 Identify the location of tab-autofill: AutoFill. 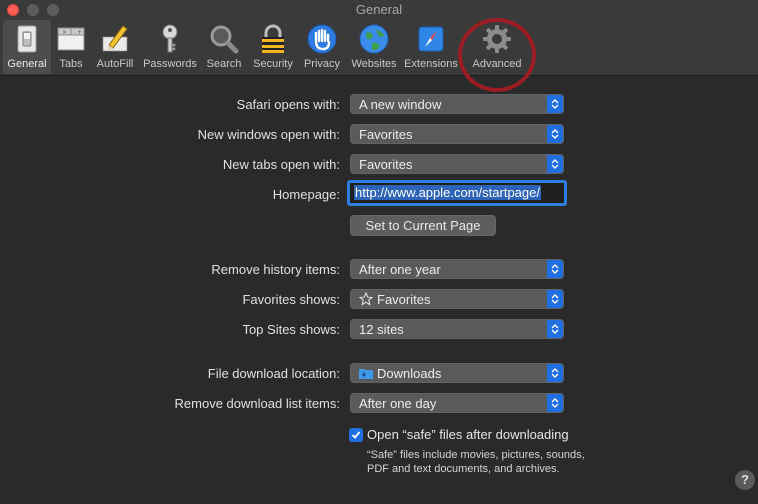
(115, 47).